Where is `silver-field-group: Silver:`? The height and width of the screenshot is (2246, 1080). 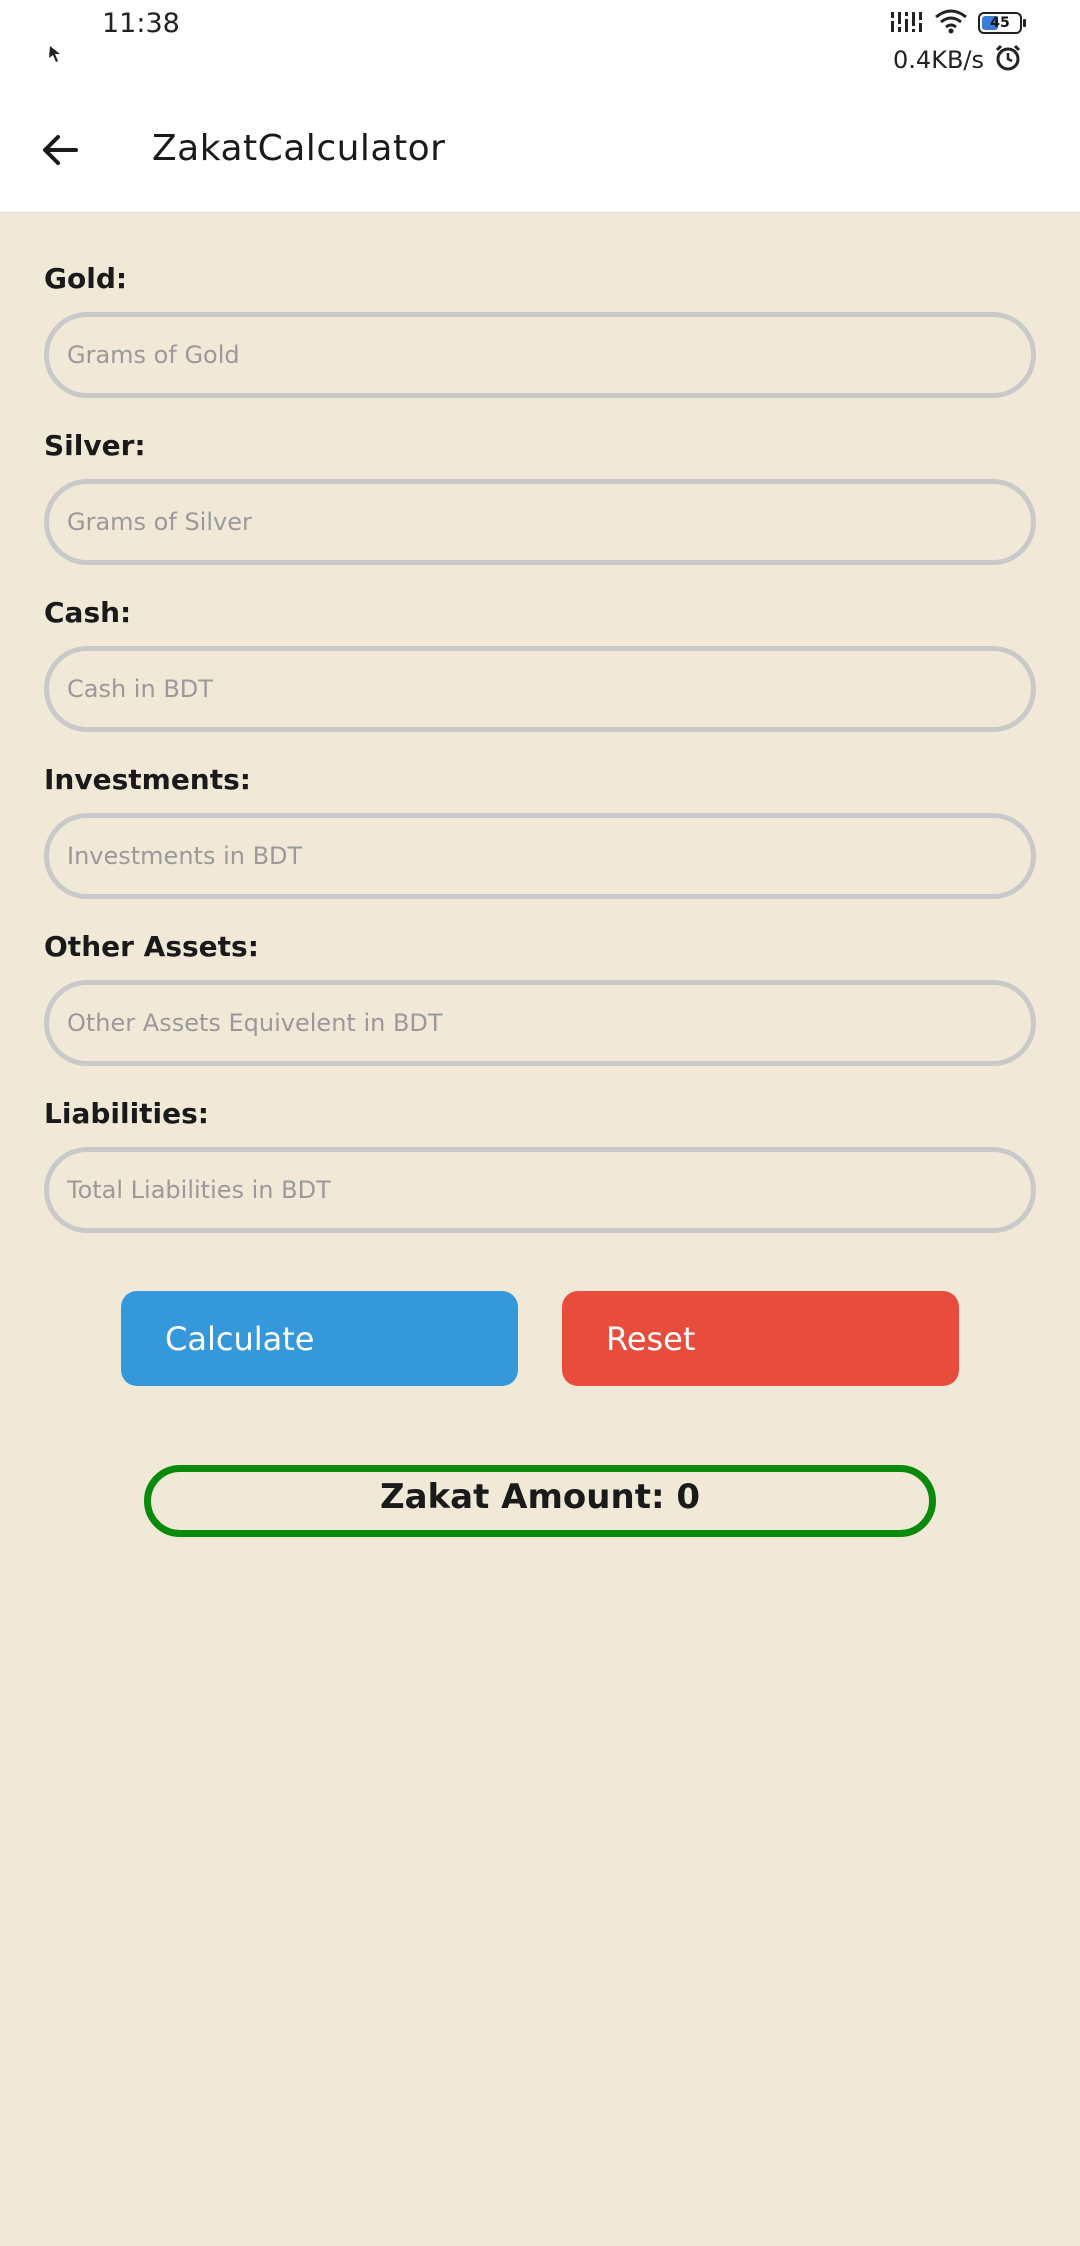 silver-field-group: Silver: is located at coordinates (540, 512).